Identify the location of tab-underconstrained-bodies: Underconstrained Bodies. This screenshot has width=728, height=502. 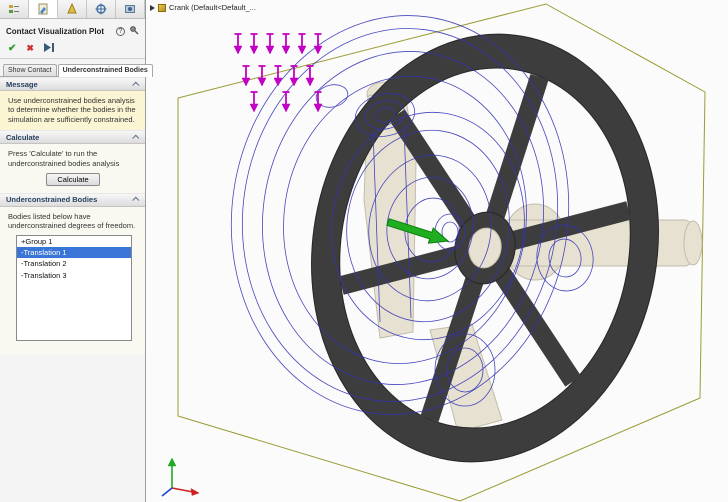
(105, 70).